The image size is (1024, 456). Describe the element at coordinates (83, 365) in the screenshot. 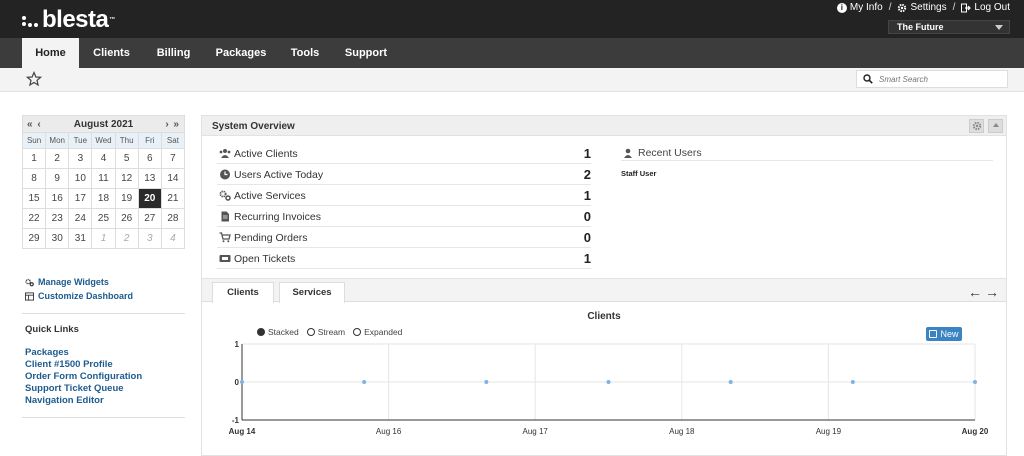

I see `quick-link: Client #1500 Profile` at that location.